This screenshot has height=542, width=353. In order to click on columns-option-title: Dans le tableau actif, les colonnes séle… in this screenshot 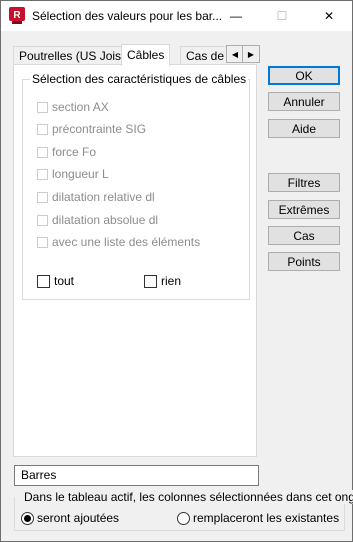, I will do `click(187, 497)`.